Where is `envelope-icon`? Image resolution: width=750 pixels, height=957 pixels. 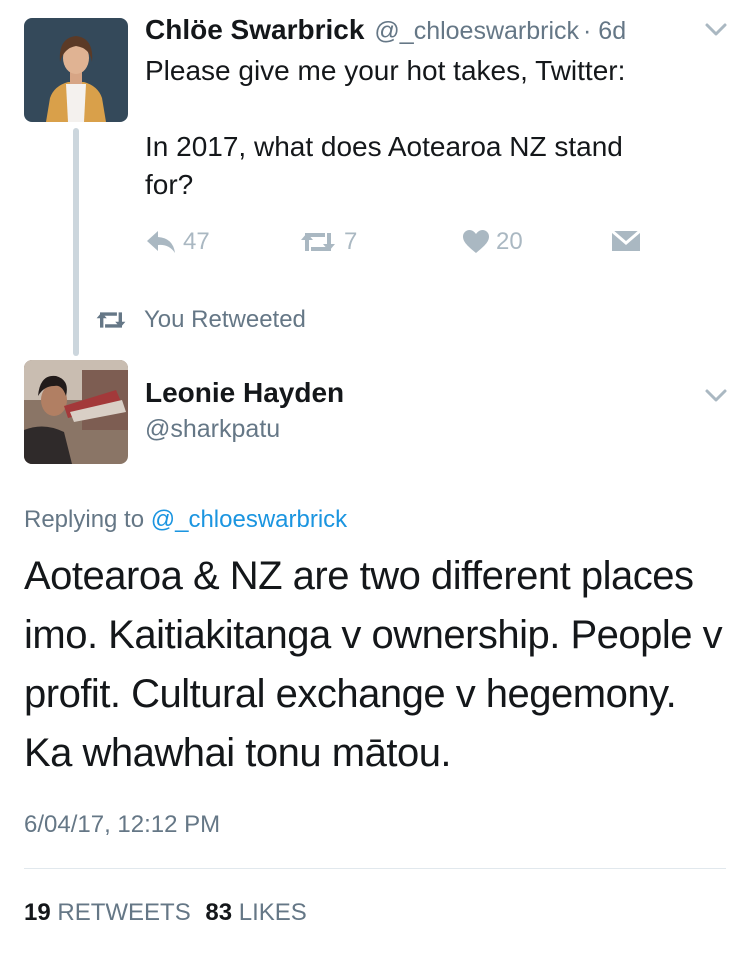 envelope-icon is located at coordinates (626, 240).